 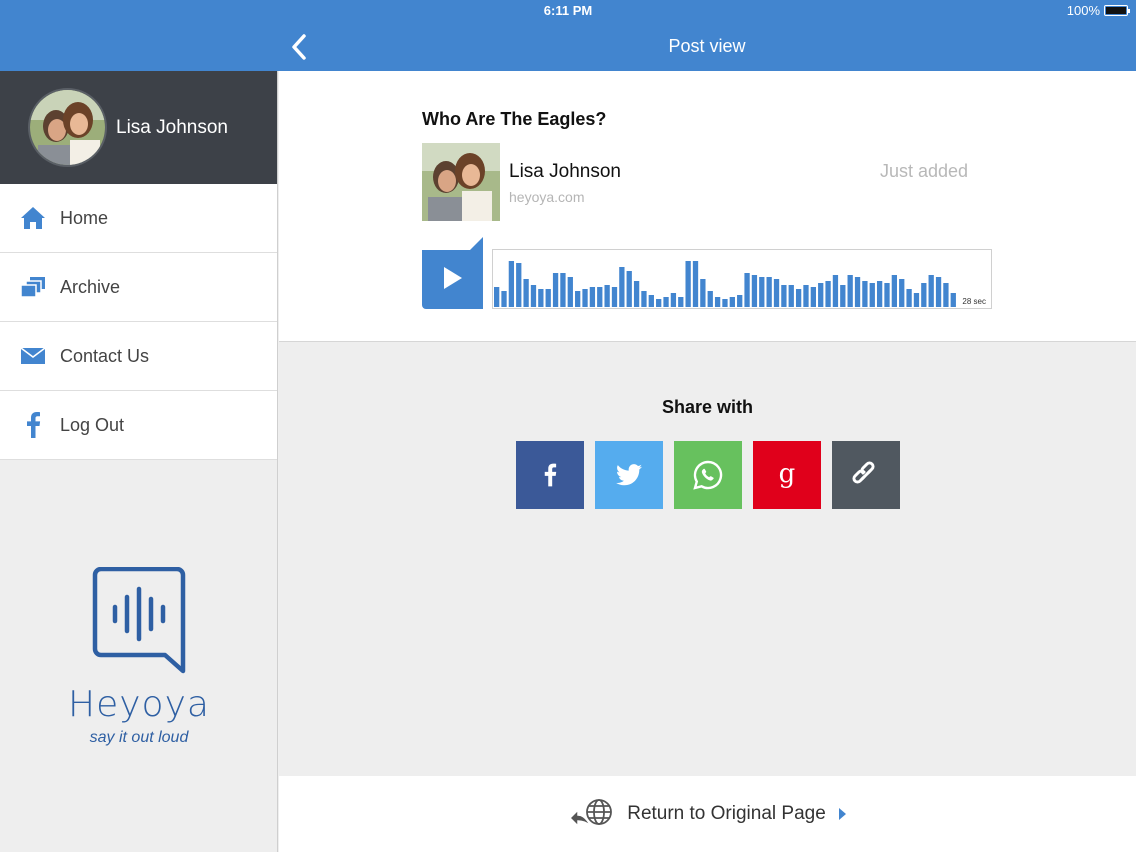 I want to click on sidebar-menu: Home Archive Contact Us Log Out, so click(x=138, y=322).